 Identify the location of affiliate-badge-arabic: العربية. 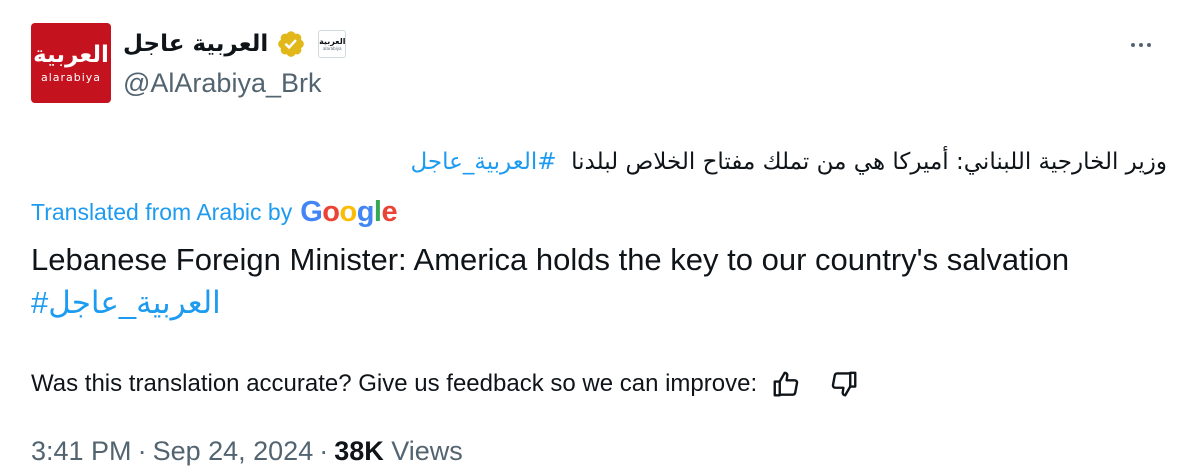
(332, 41).